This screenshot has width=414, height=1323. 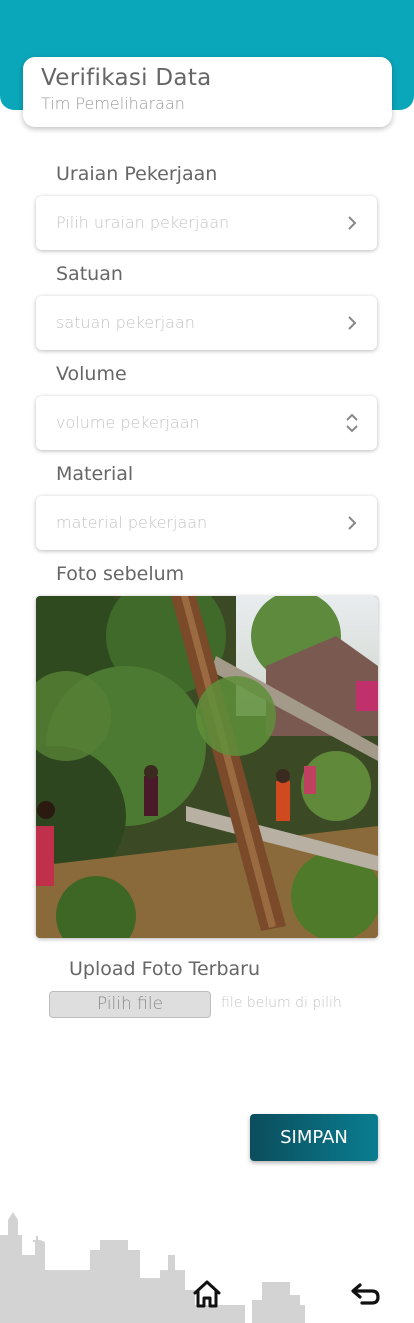 I want to click on material-placeholder: material pekerjaan, so click(x=132, y=522).